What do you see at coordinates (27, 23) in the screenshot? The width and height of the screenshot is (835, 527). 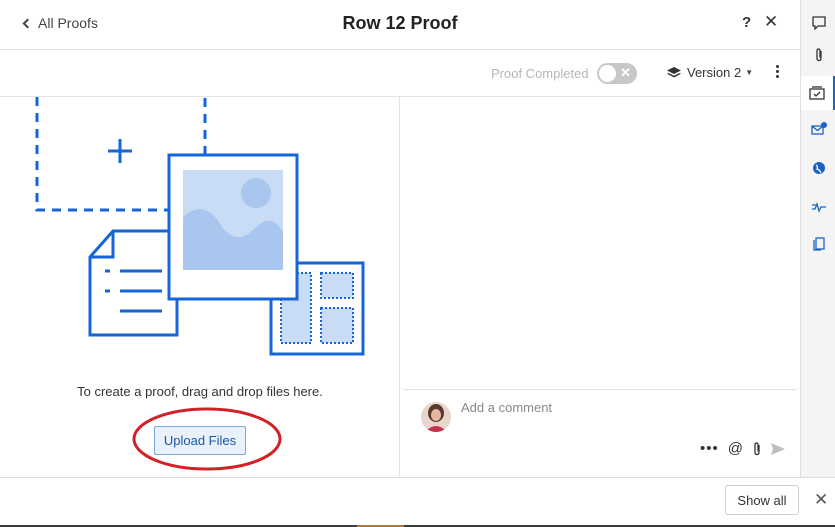 I see `chevron-left-icon` at bounding box center [27, 23].